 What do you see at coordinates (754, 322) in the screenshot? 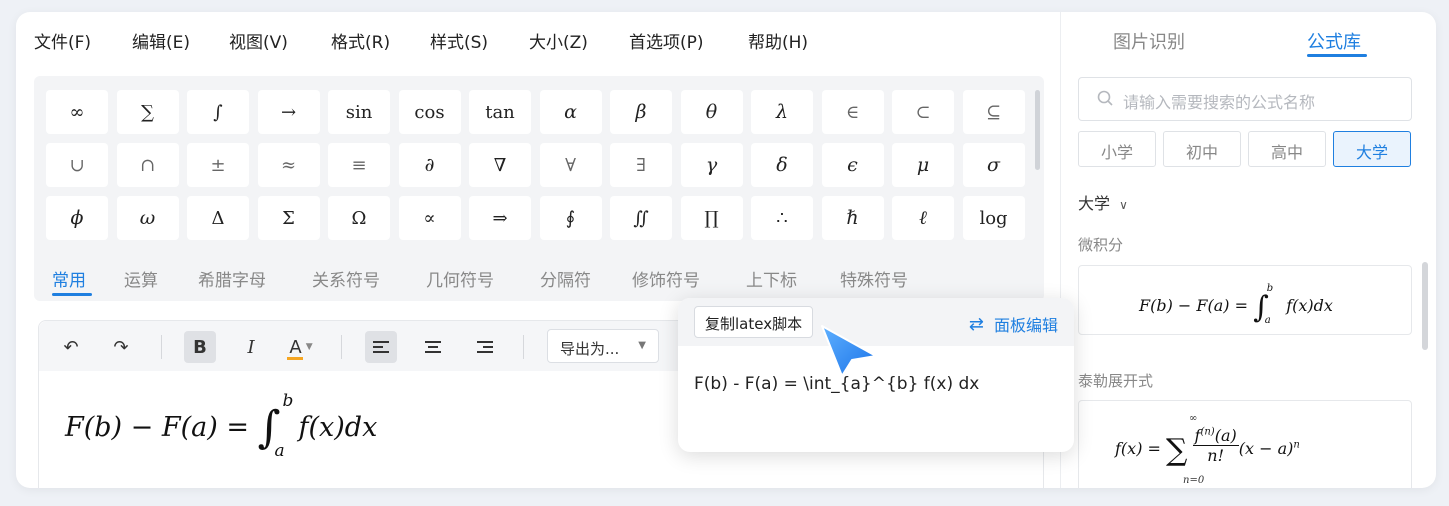
I see `copy-latex-button: 复制latex脚本` at bounding box center [754, 322].